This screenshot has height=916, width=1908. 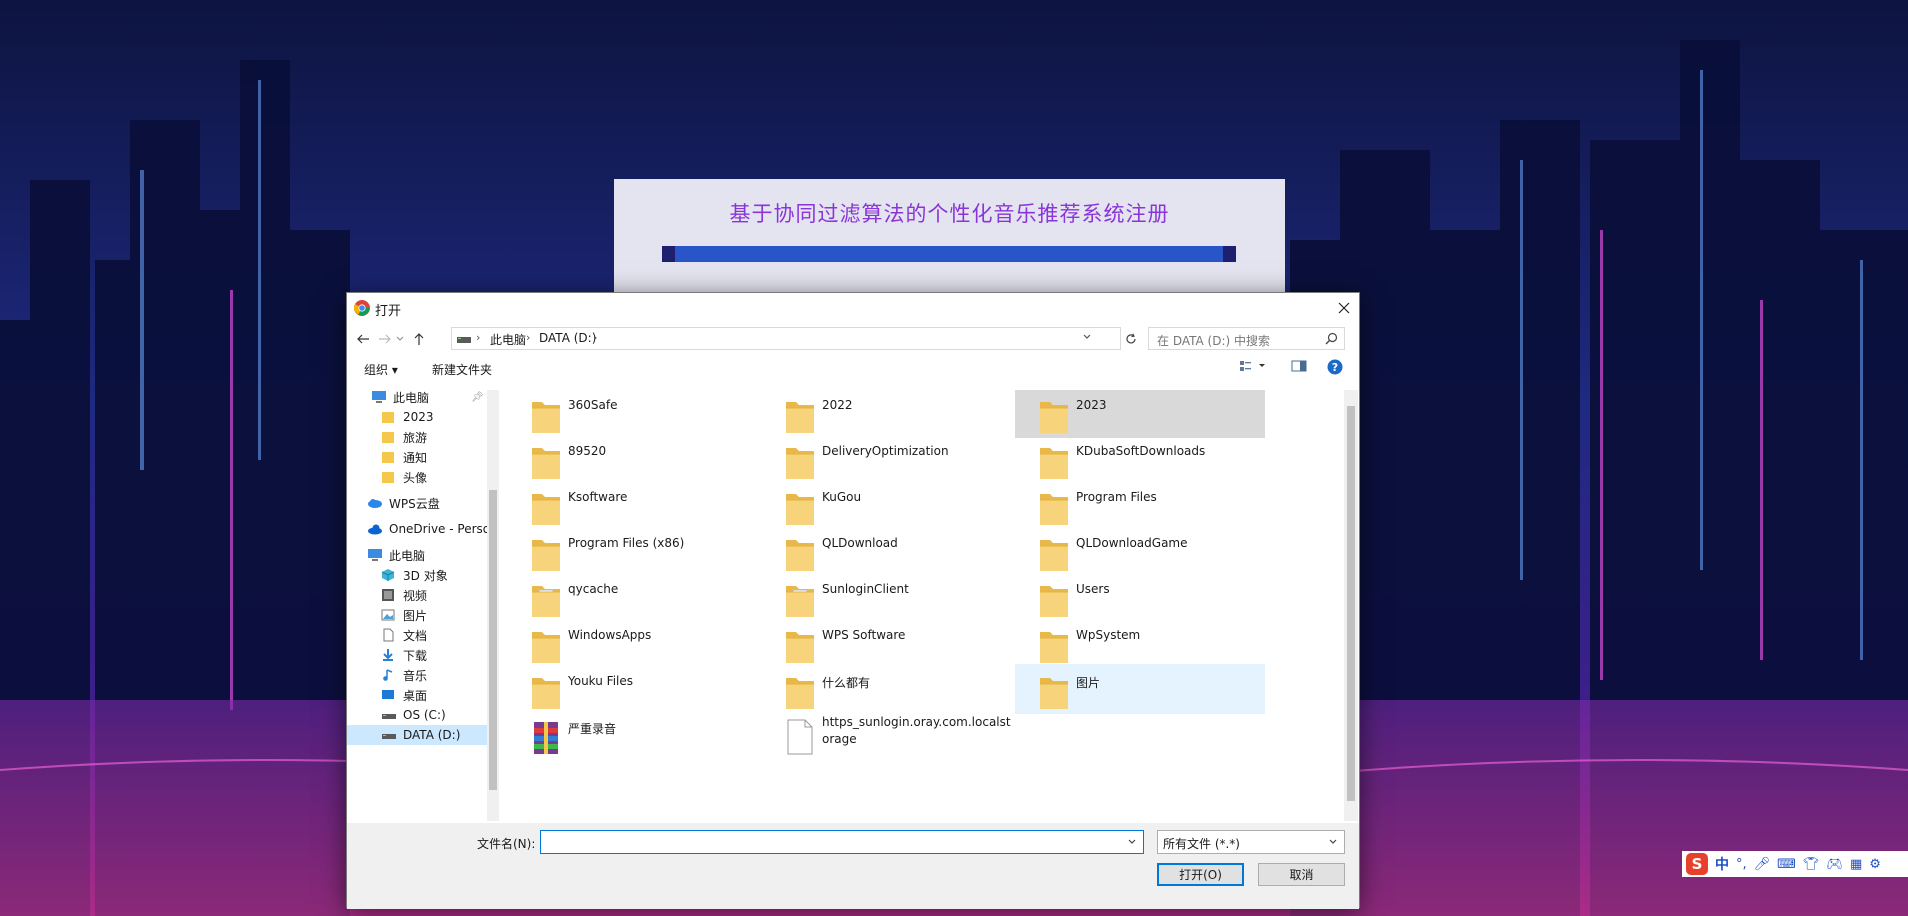 What do you see at coordinates (846, 683) in the screenshot?
I see `item-name: 什么都有` at bounding box center [846, 683].